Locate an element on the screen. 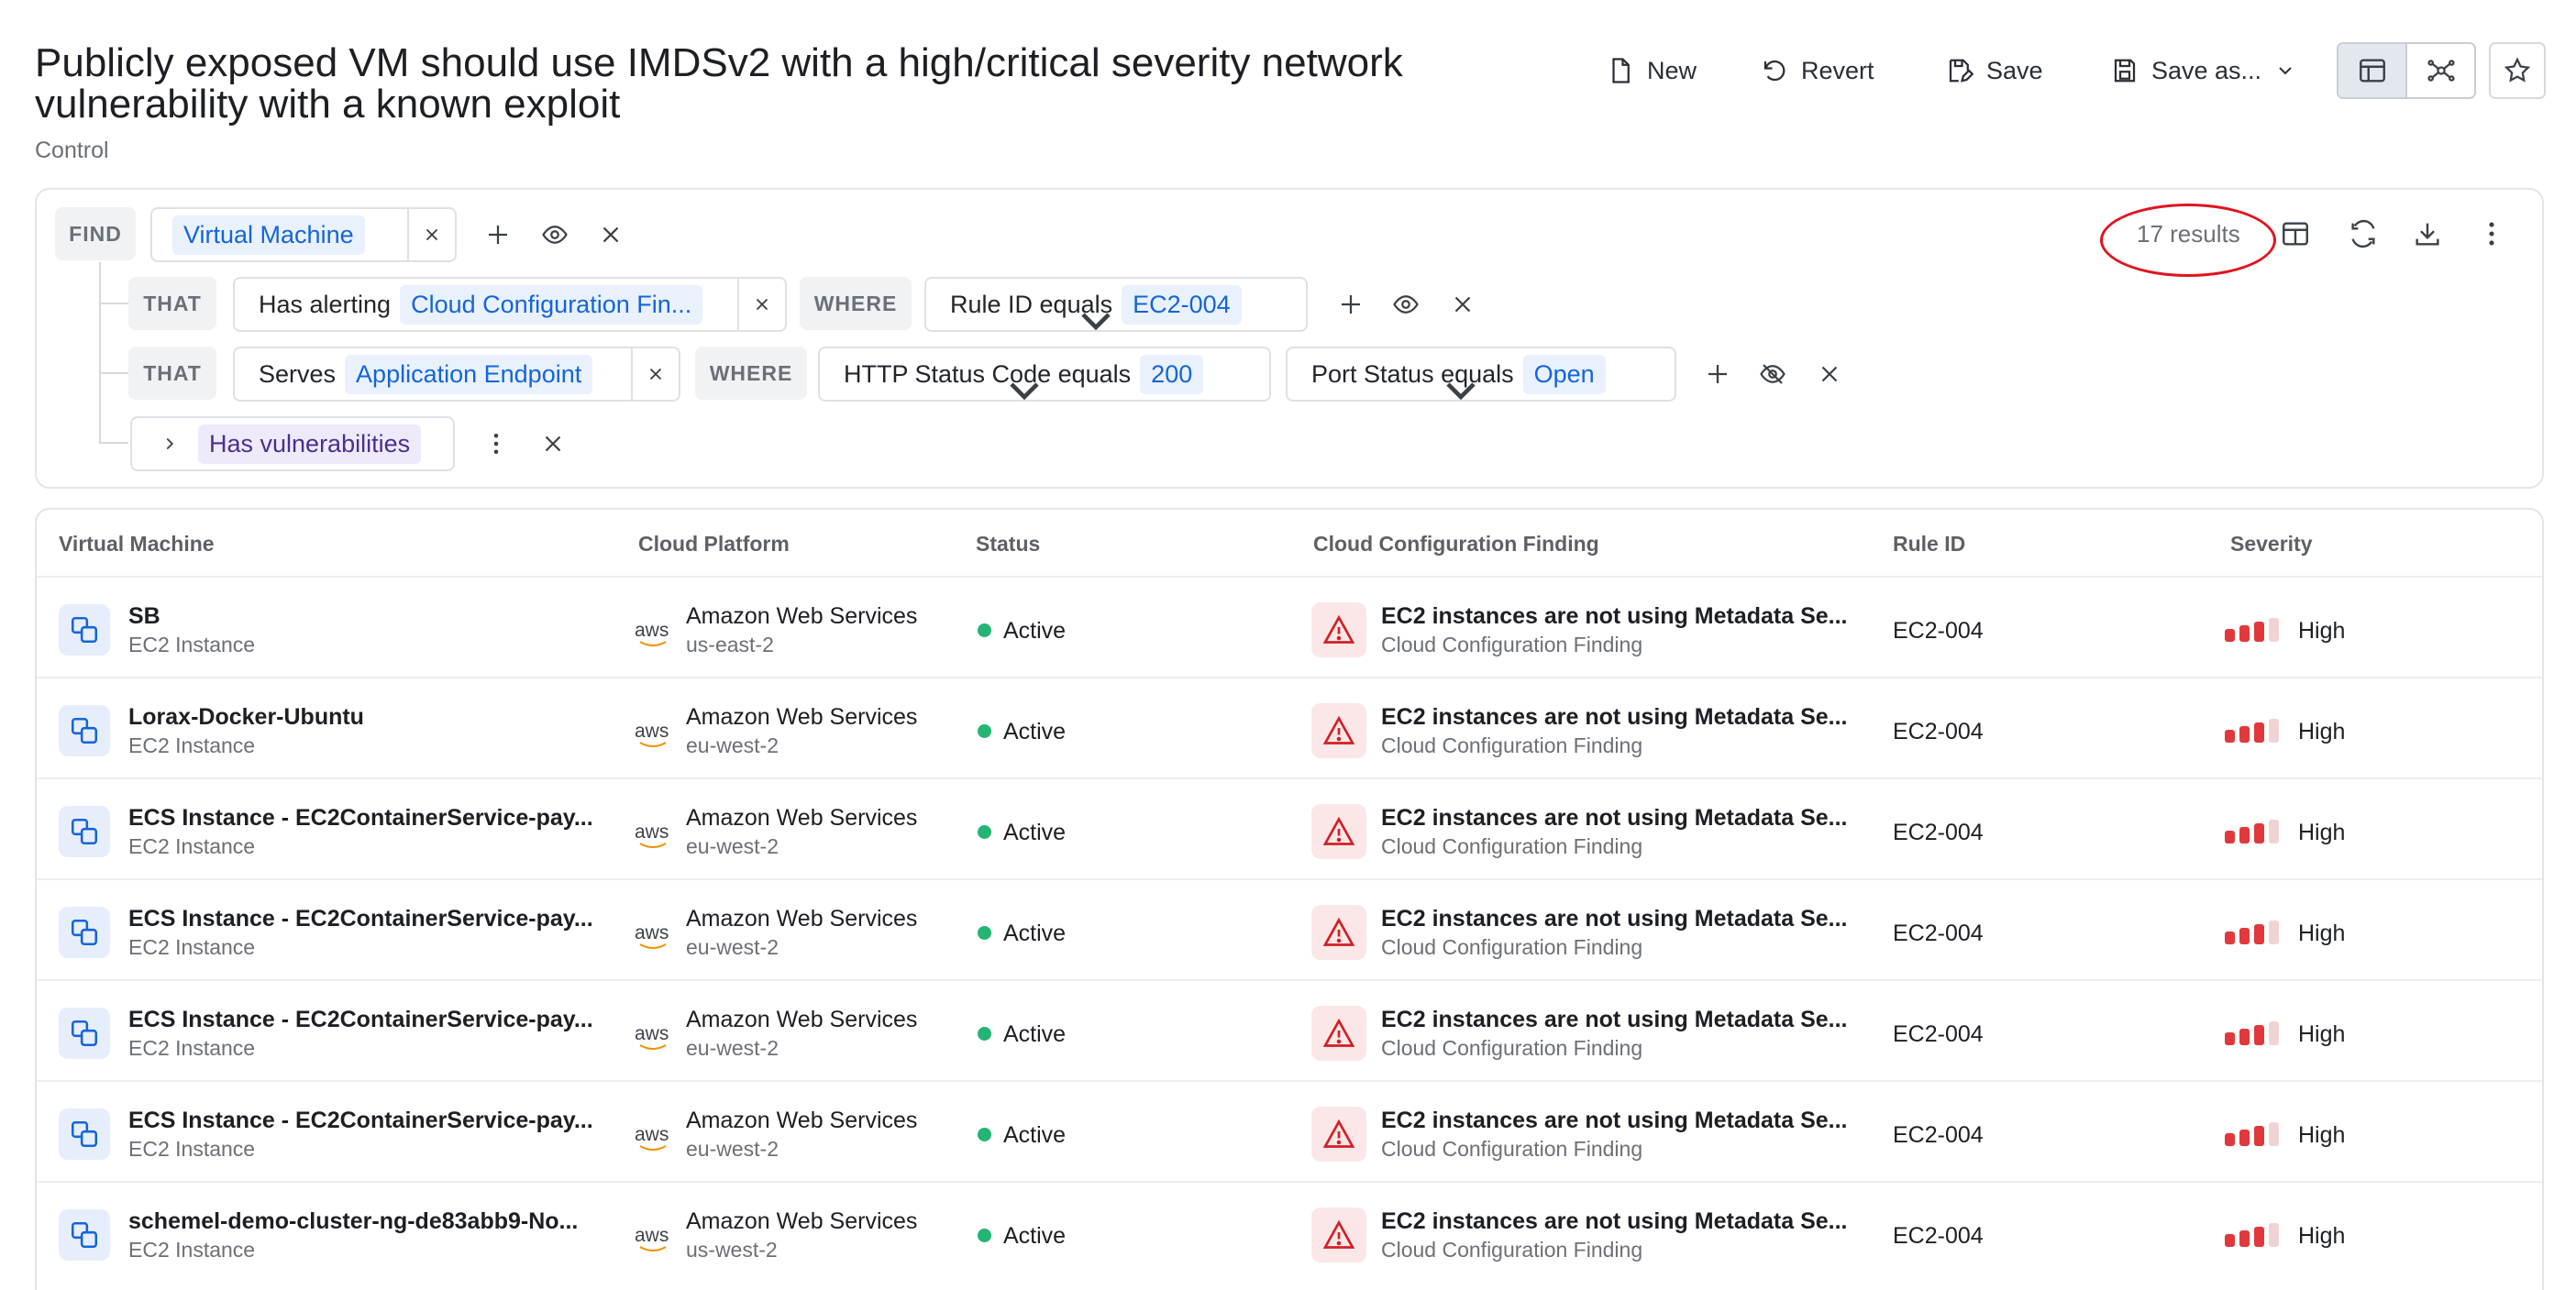 The width and height of the screenshot is (2576, 1290). kebab-menu-icon is located at coordinates (496, 444).